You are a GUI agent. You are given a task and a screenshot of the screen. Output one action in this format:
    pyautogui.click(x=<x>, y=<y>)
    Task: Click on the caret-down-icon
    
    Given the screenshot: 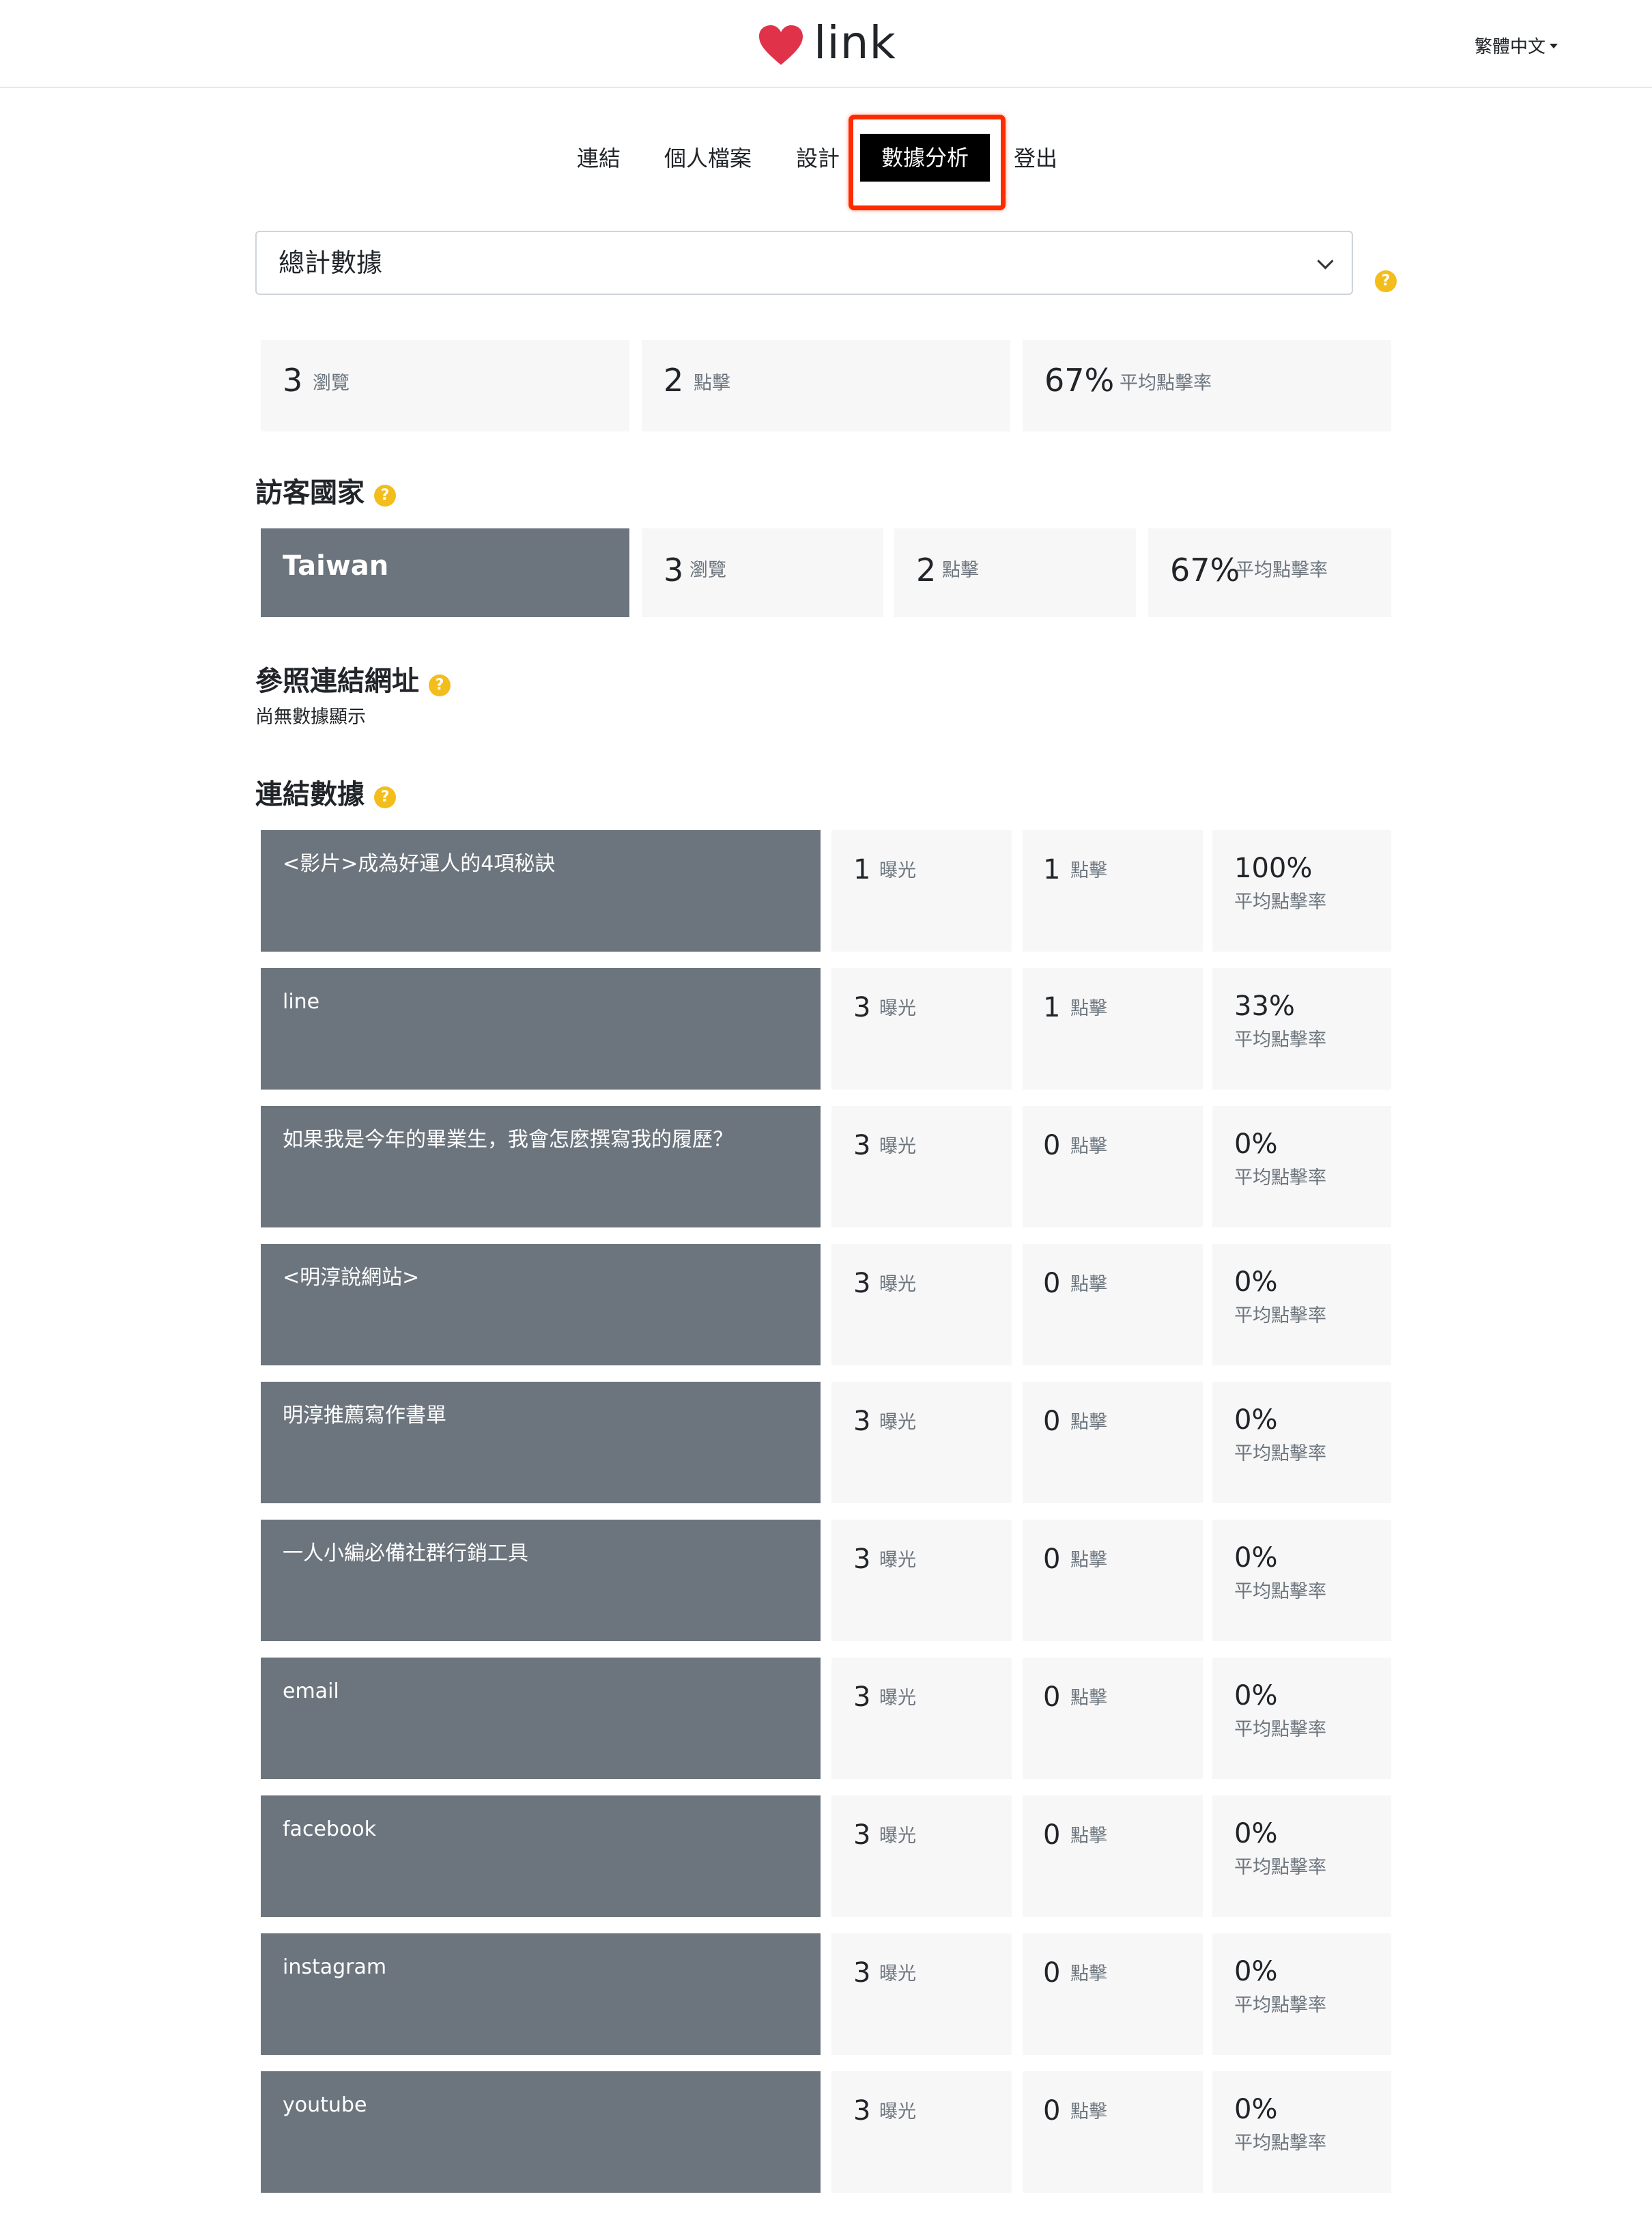 What is the action you would take?
    pyautogui.click(x=1554, y=46)
    